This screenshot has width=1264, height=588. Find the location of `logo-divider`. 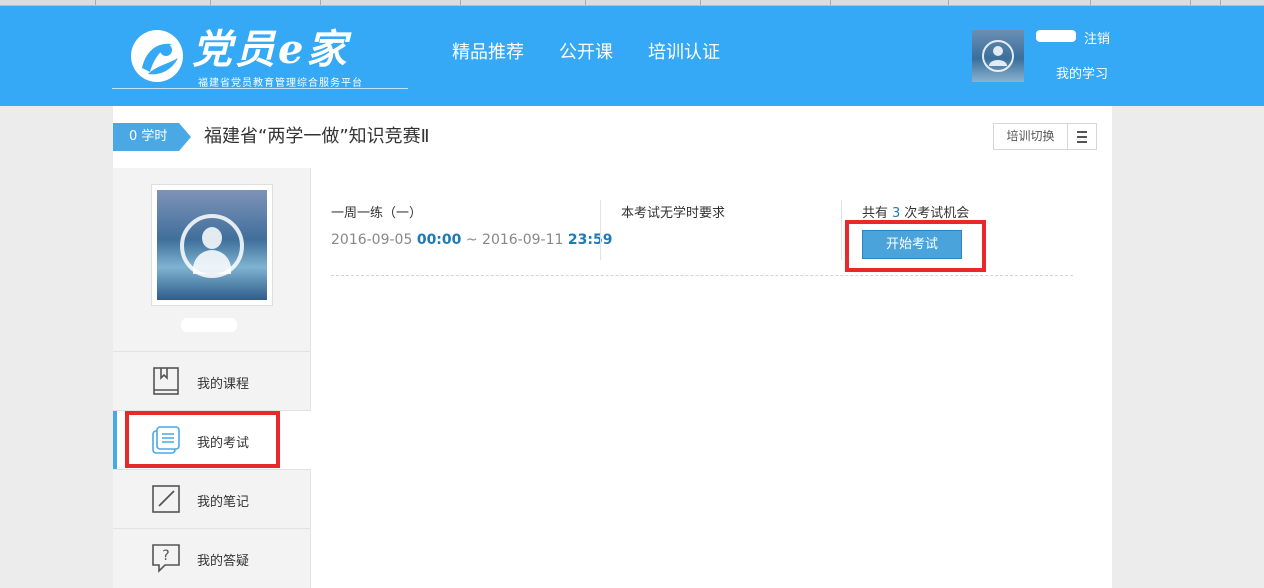

logo-divider is located at coordinates (260, 88).